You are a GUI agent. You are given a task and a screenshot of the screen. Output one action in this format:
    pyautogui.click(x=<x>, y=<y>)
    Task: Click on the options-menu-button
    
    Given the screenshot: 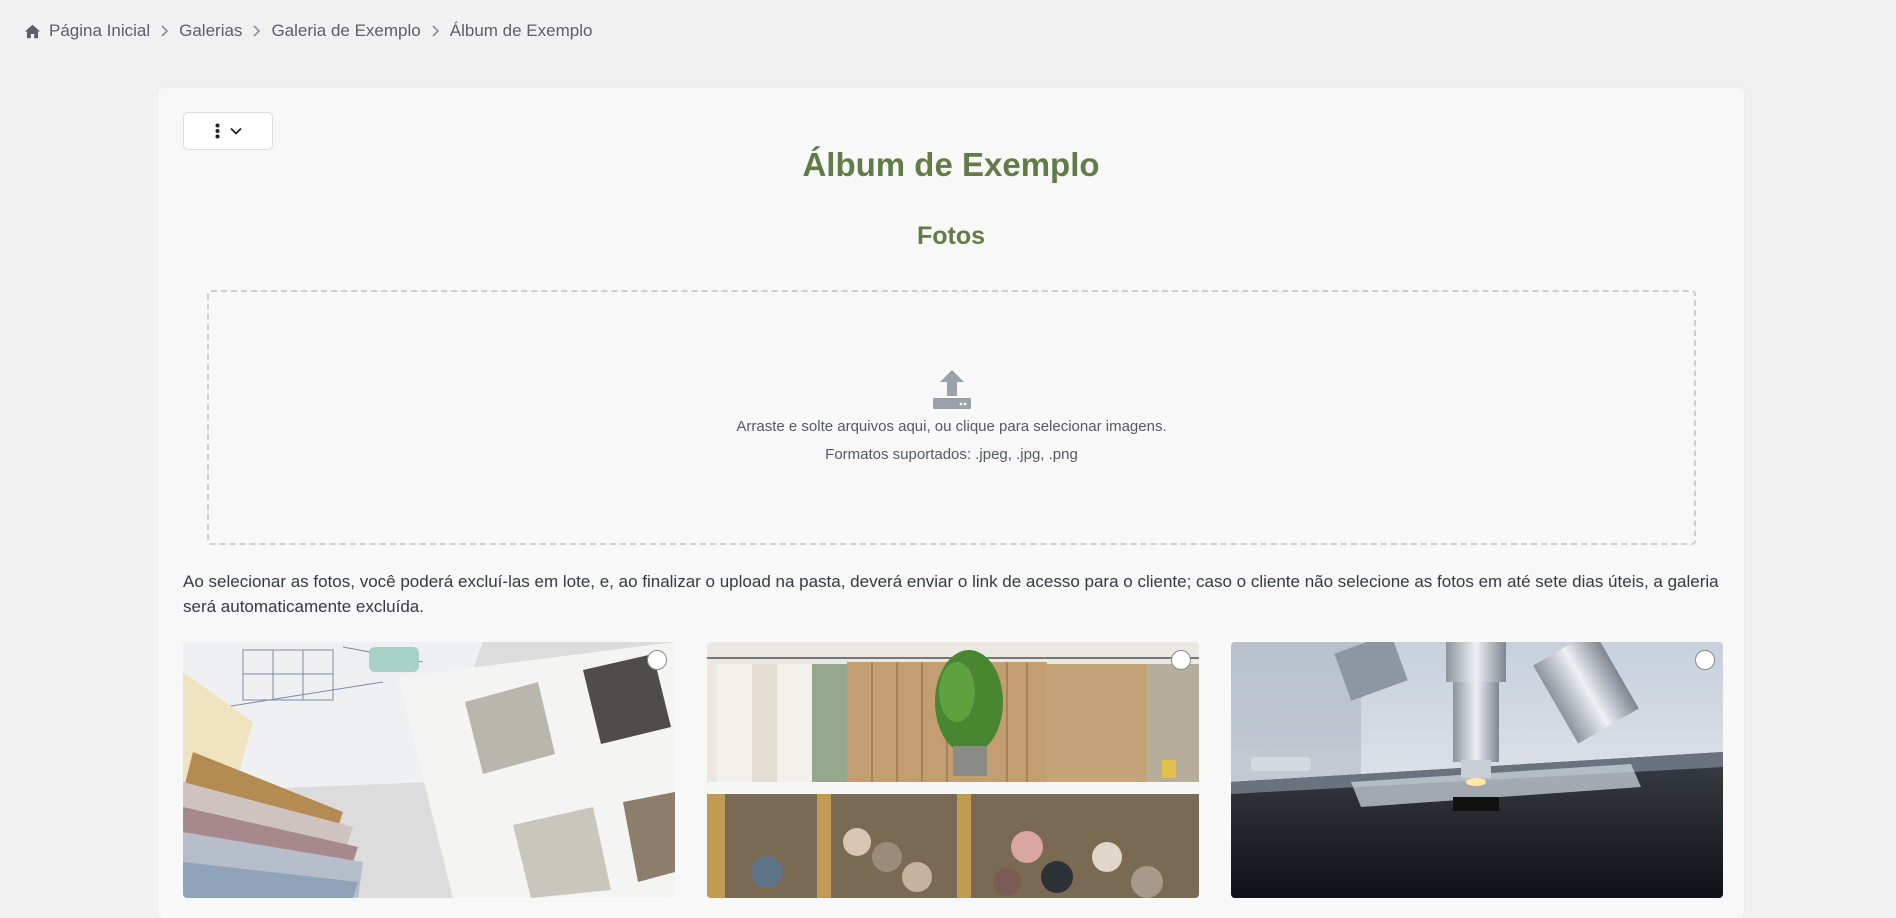 What is the action you would take?
    pyautogui.click(x=228, y=131)
    